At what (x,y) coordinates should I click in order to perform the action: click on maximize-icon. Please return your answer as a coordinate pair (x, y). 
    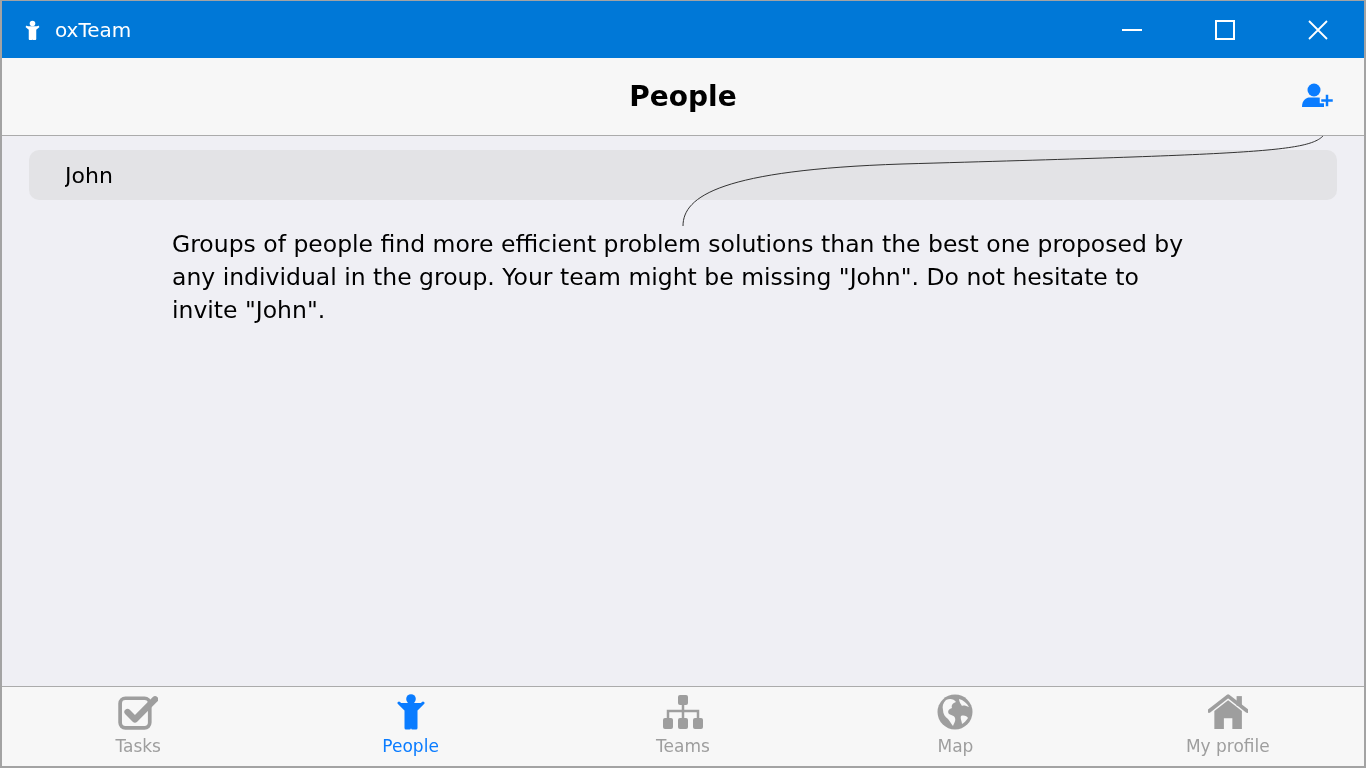
    Looking at the image, I should click on (1224, 29).